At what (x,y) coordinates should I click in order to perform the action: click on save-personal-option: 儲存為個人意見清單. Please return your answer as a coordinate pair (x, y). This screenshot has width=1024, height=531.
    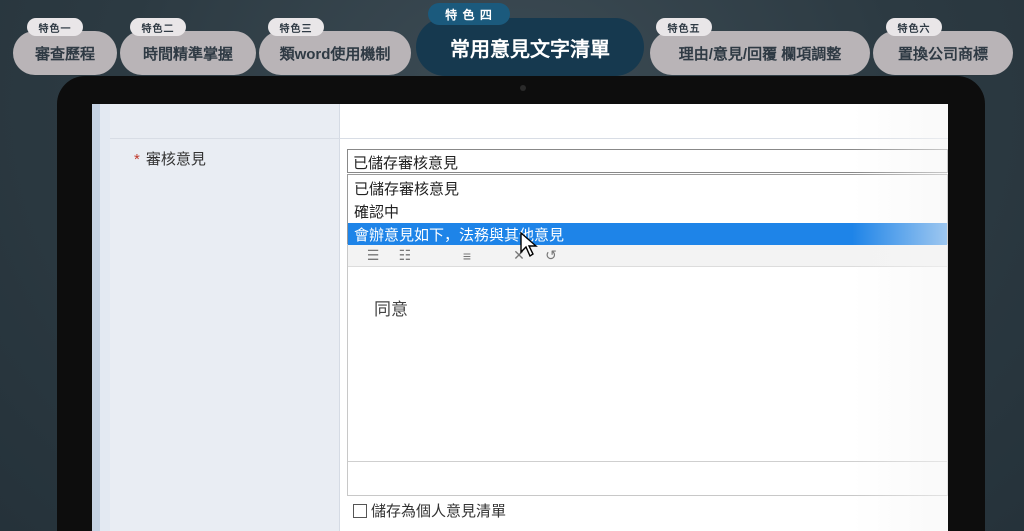
    Looking at the image, I should click on (429, 510).